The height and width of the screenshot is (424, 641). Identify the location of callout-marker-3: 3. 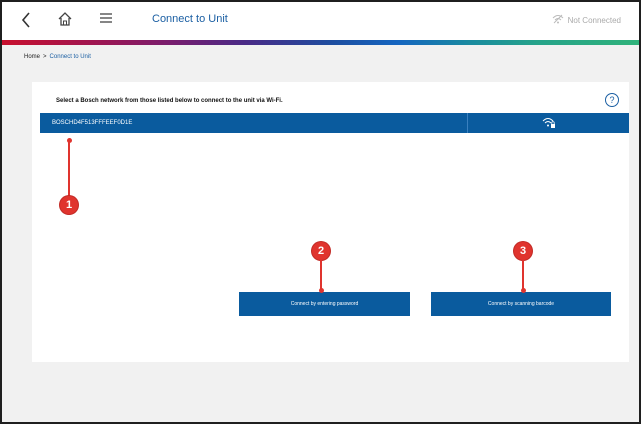
(523, 251).